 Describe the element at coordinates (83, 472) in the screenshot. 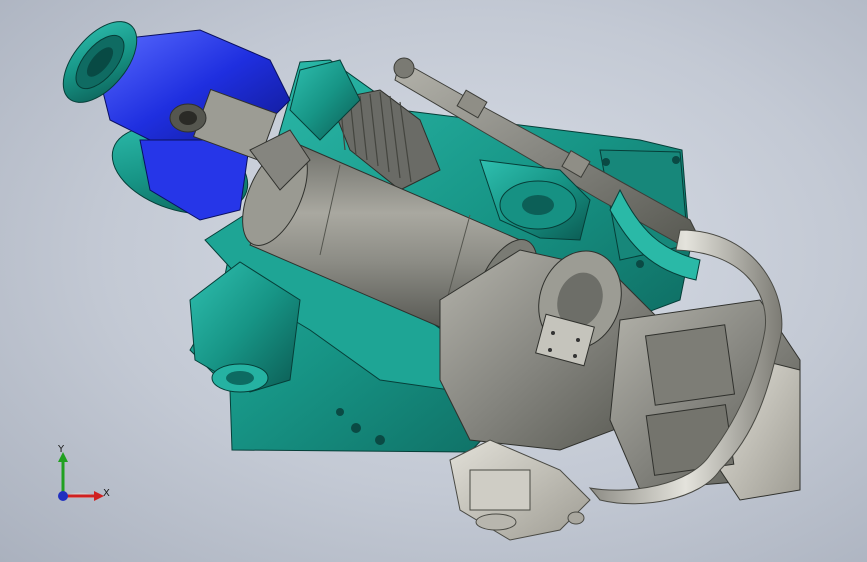

I see `coordinate-triad: Y X` at that location.